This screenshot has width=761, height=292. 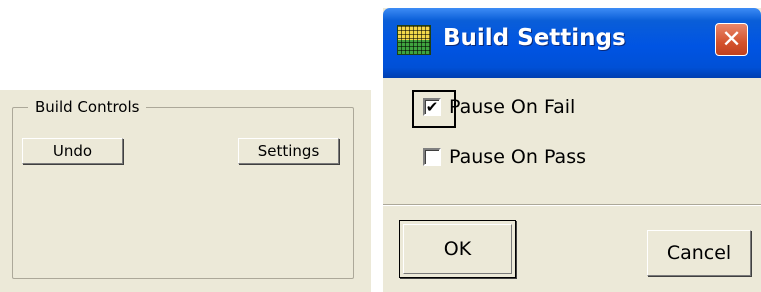 I want to click on pause-on-pass-option: Pause On Pass, so click(x=504, y=157).